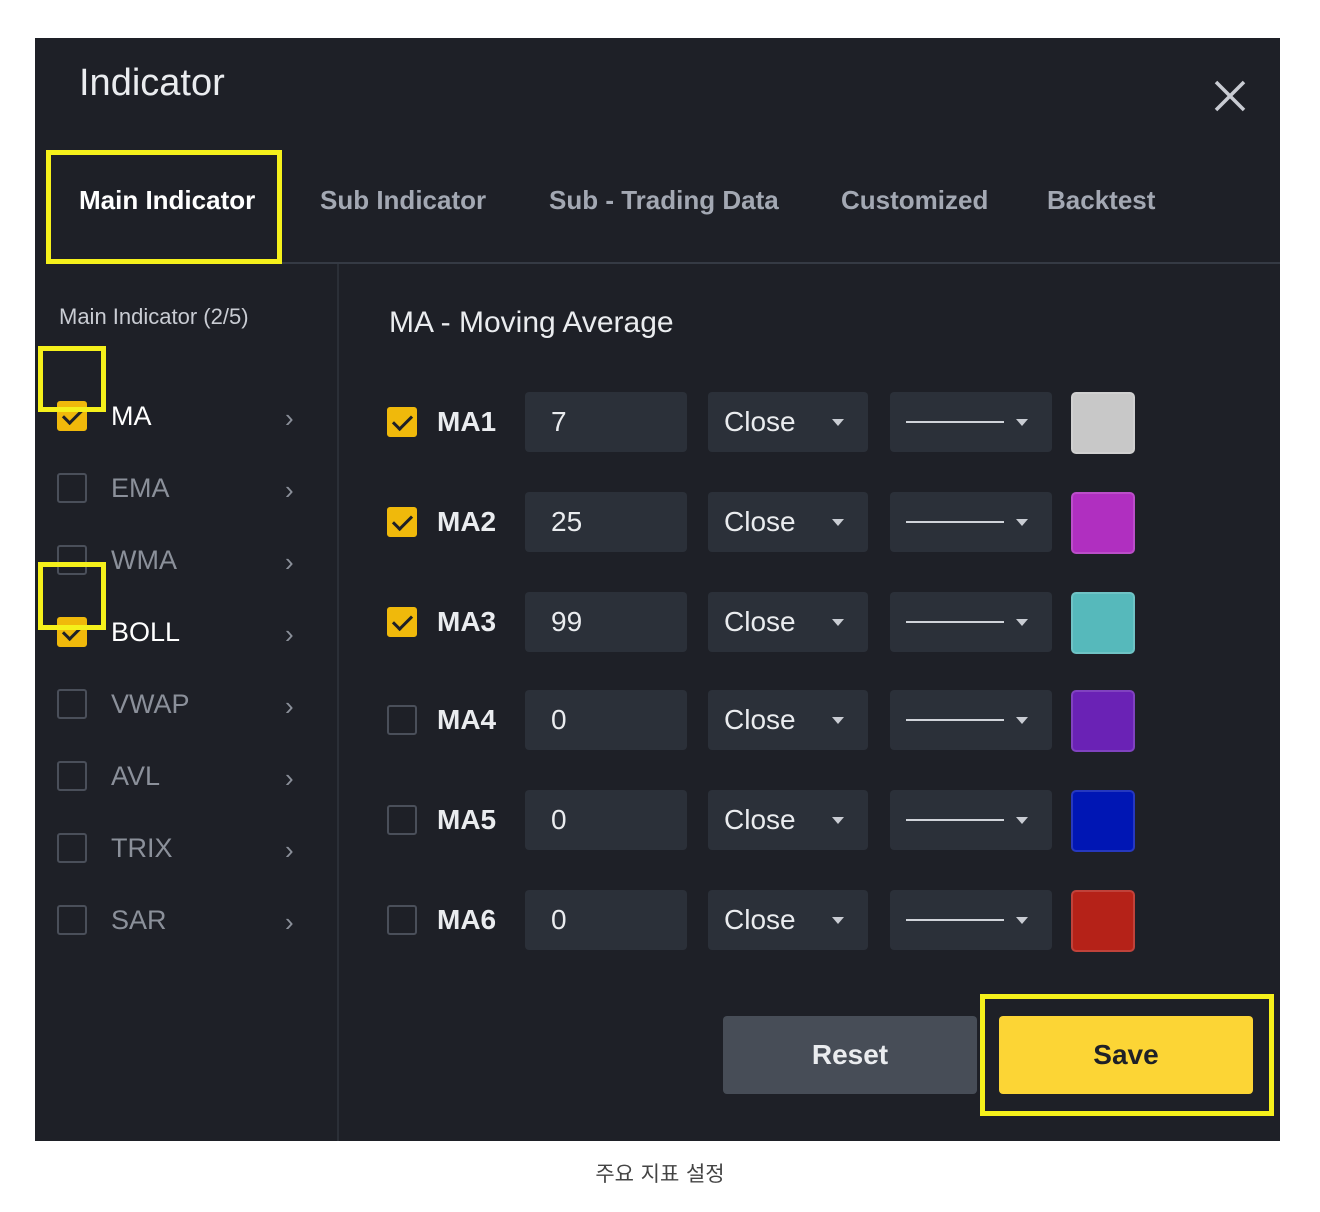 This screenshot has width=1320, height=1212. What do you see at coordinates (402, 720) in the screenshot?
I see `ma4-checkbox` at bounding box center [402, 720].